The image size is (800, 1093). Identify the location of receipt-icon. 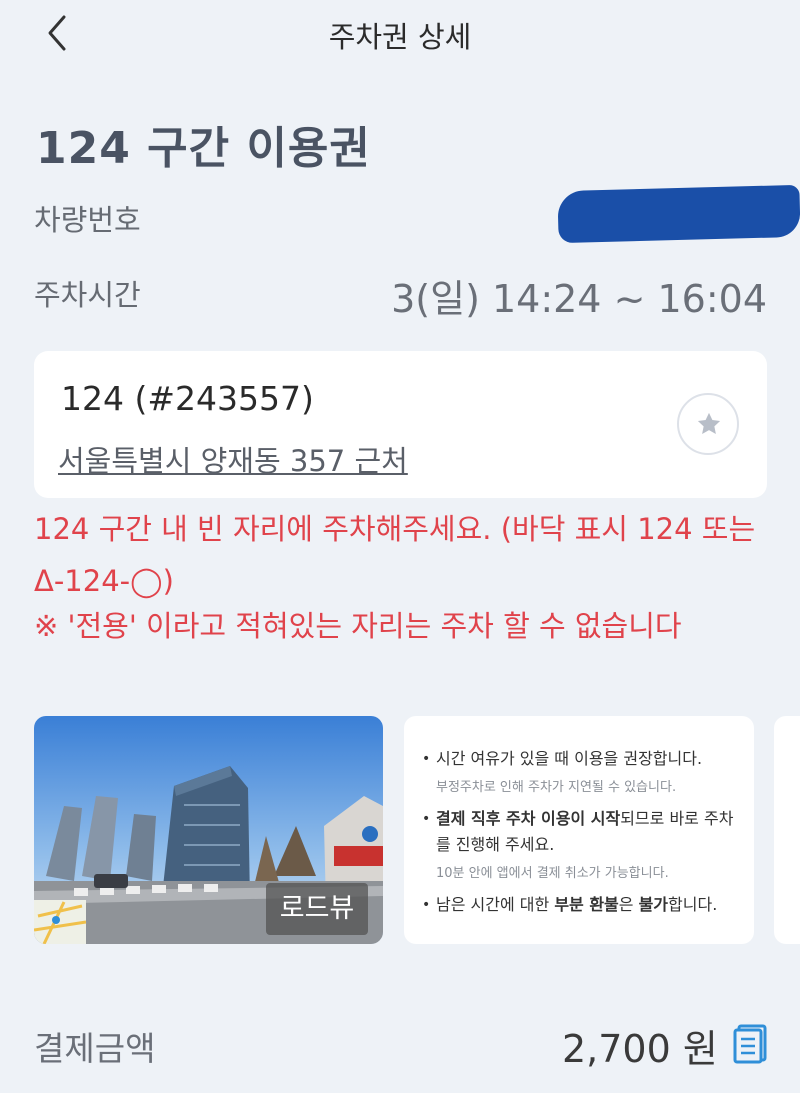
(750, 1044).